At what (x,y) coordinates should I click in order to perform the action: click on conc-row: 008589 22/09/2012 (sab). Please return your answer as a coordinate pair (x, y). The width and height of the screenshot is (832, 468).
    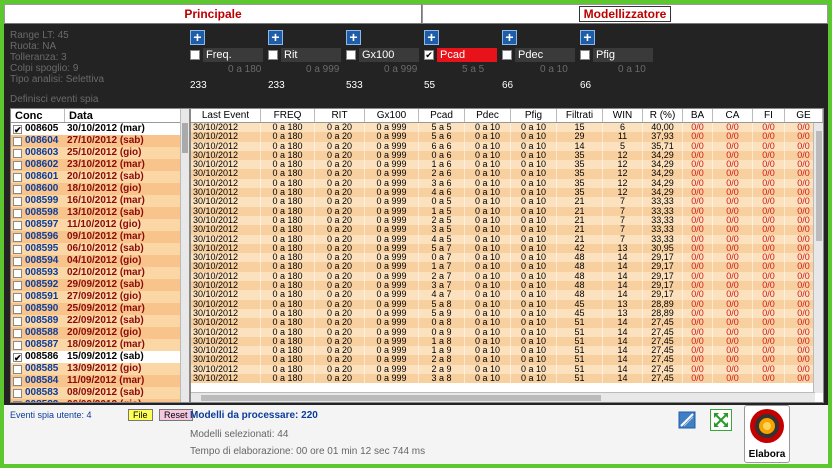
    Looking at the image, I should click on (100, 321).